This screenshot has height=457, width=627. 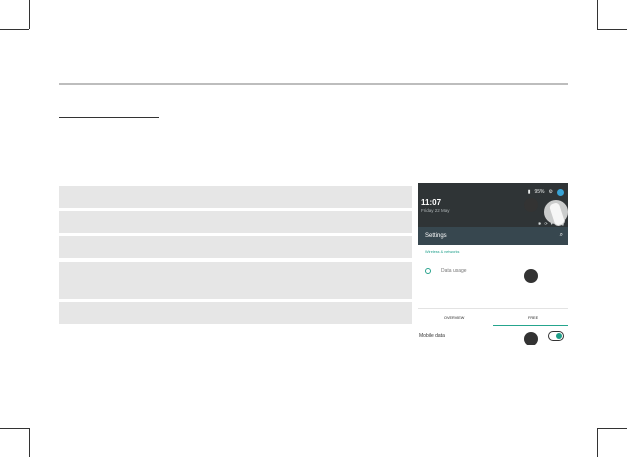 What do you see at coordinates (612, 428) in the screenshot?
I see `crop-mark-bottom-right-horizontal` at bounding box center [612, 428].